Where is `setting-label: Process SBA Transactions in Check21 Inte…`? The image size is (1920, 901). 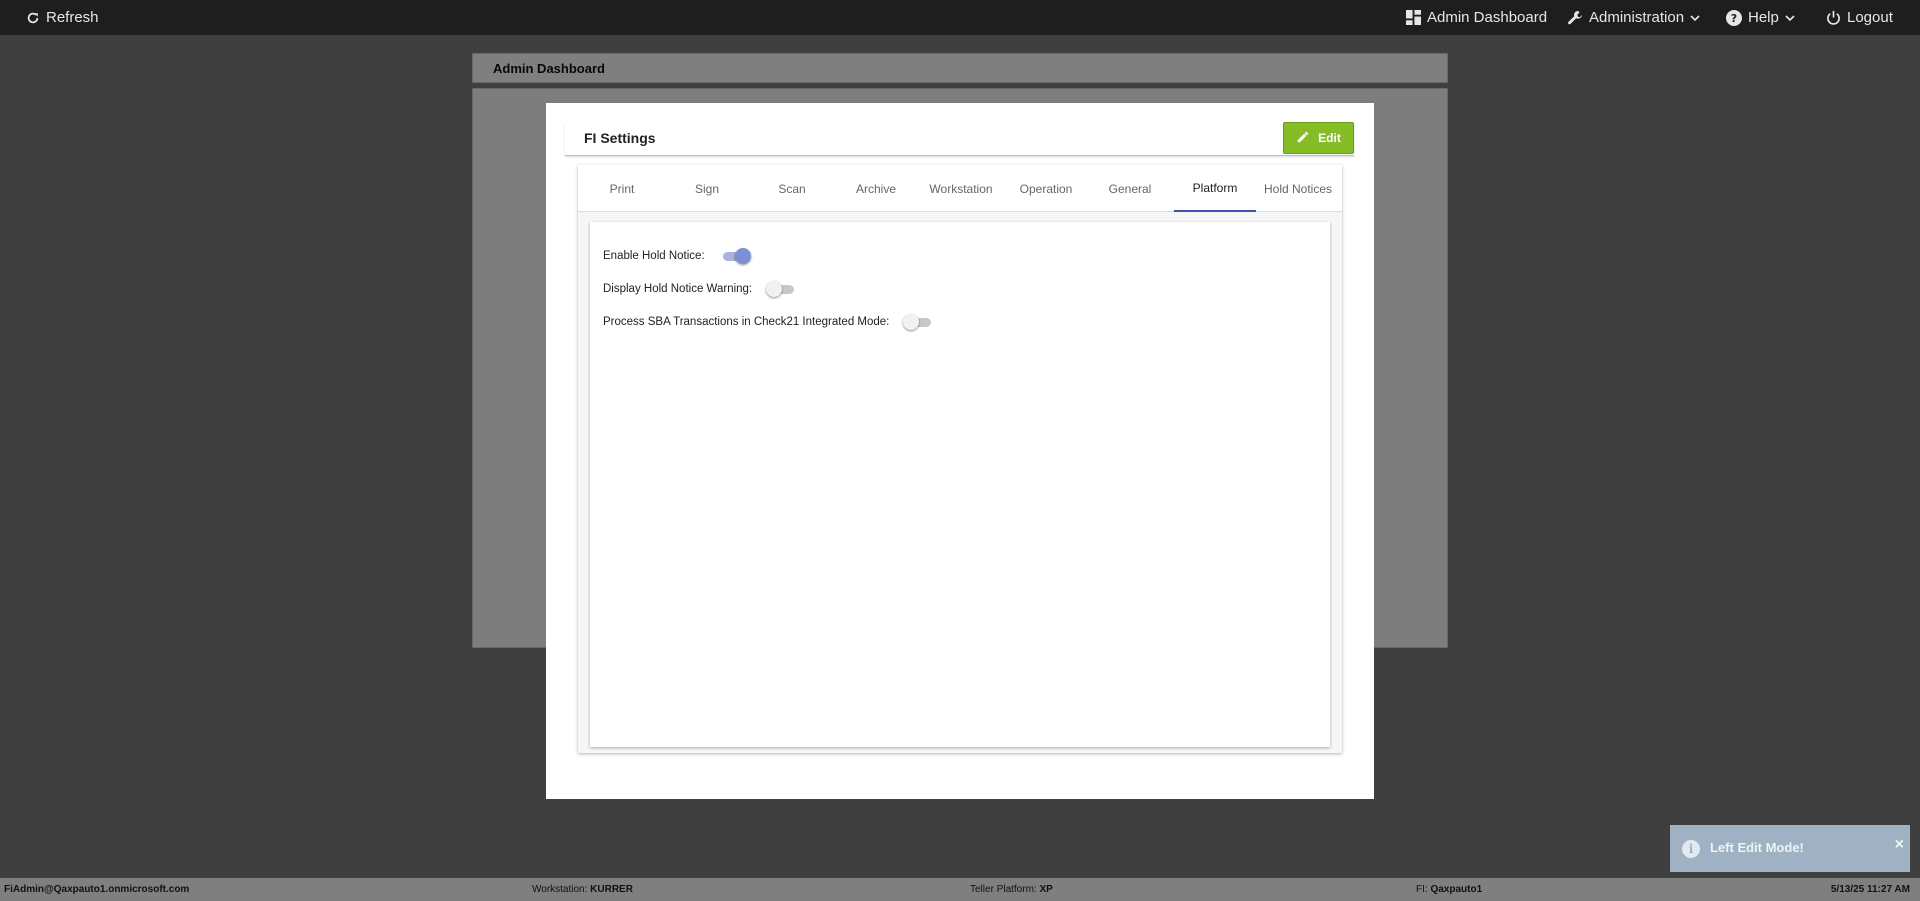
setting-label: Process SBA Transactions in Check21 Inte… is located at coordinates (746, 322).